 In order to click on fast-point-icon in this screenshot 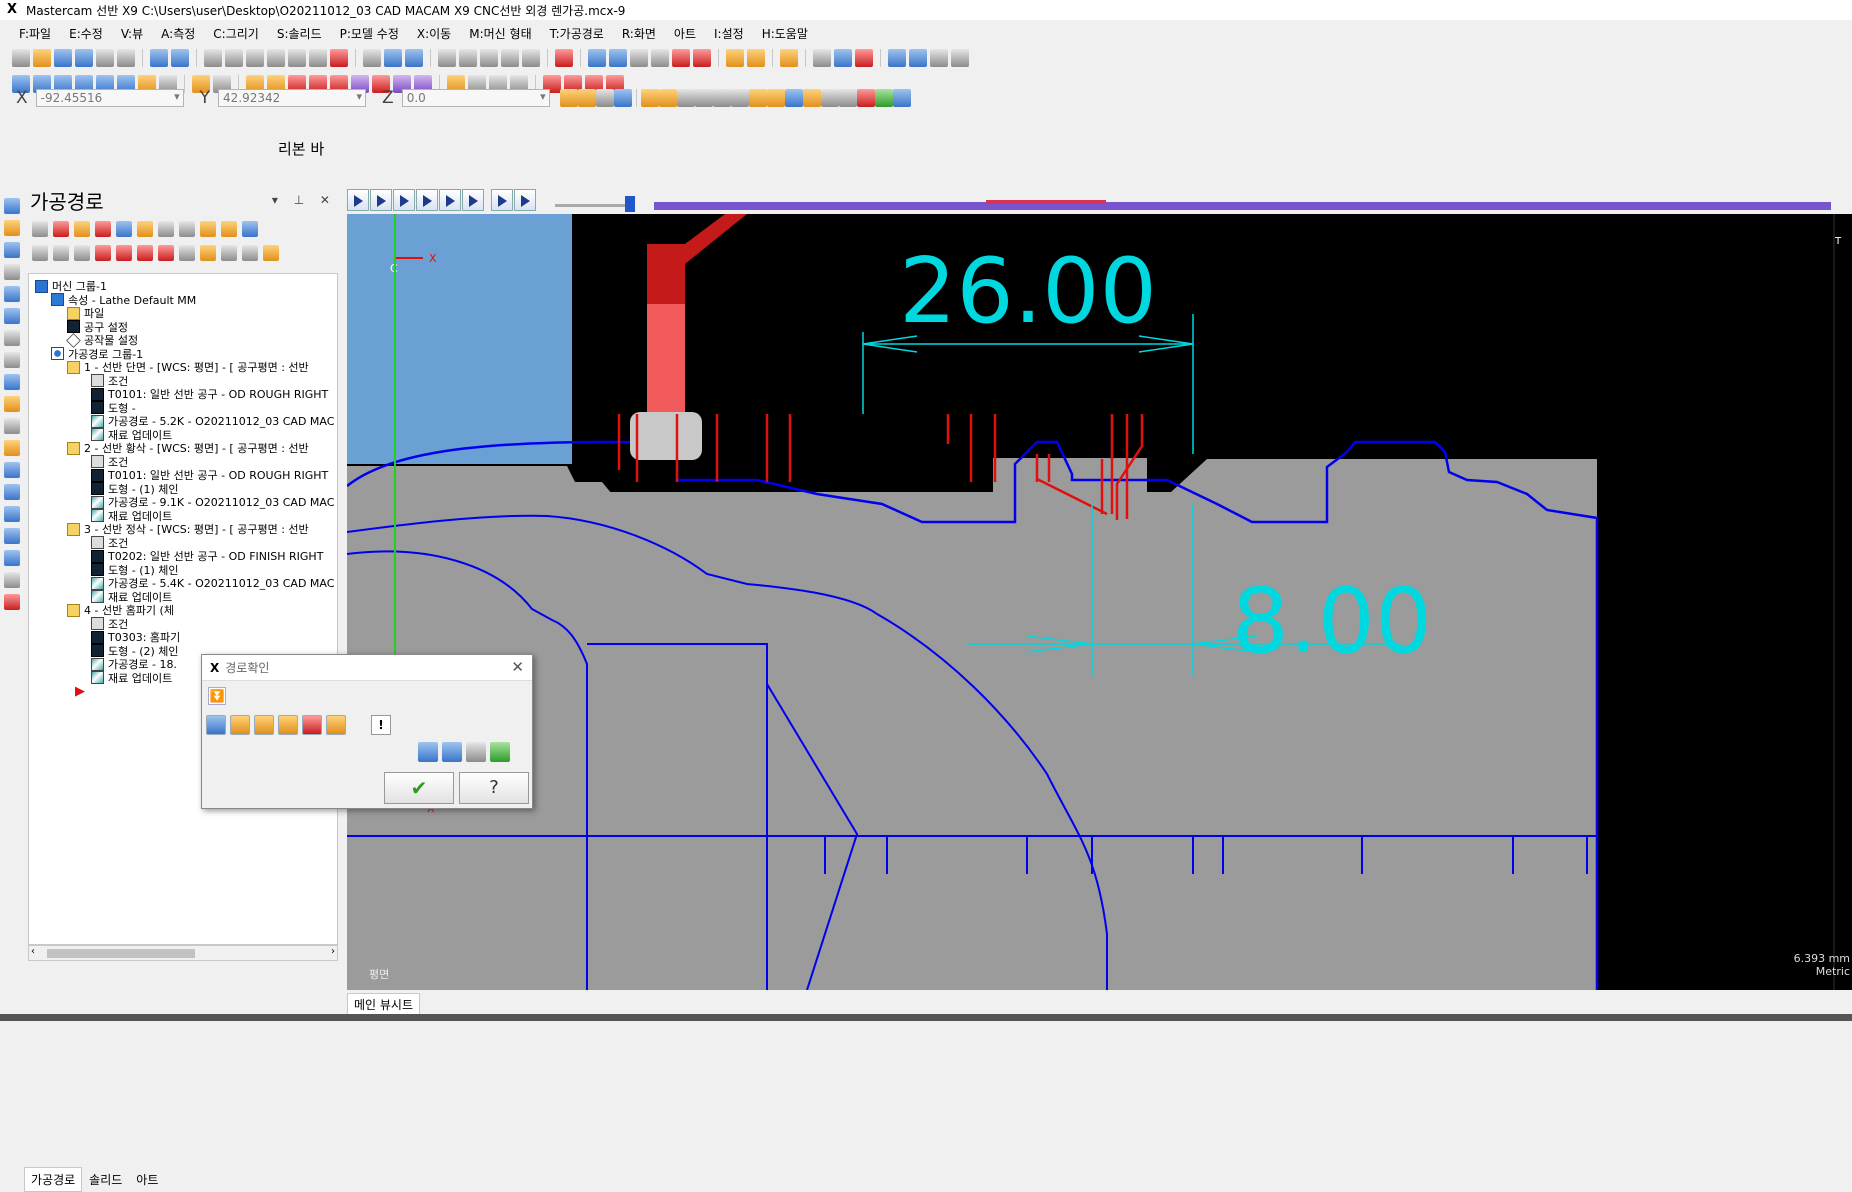, I will do `click(586, 98)`.